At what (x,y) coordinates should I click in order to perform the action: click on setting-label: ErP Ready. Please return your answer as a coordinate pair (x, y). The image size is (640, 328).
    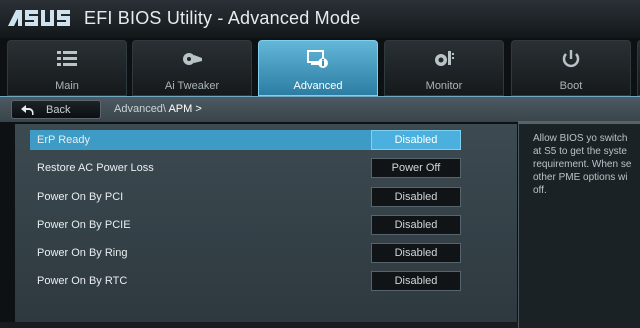
    Looking at the image, I should click on (63, 140).